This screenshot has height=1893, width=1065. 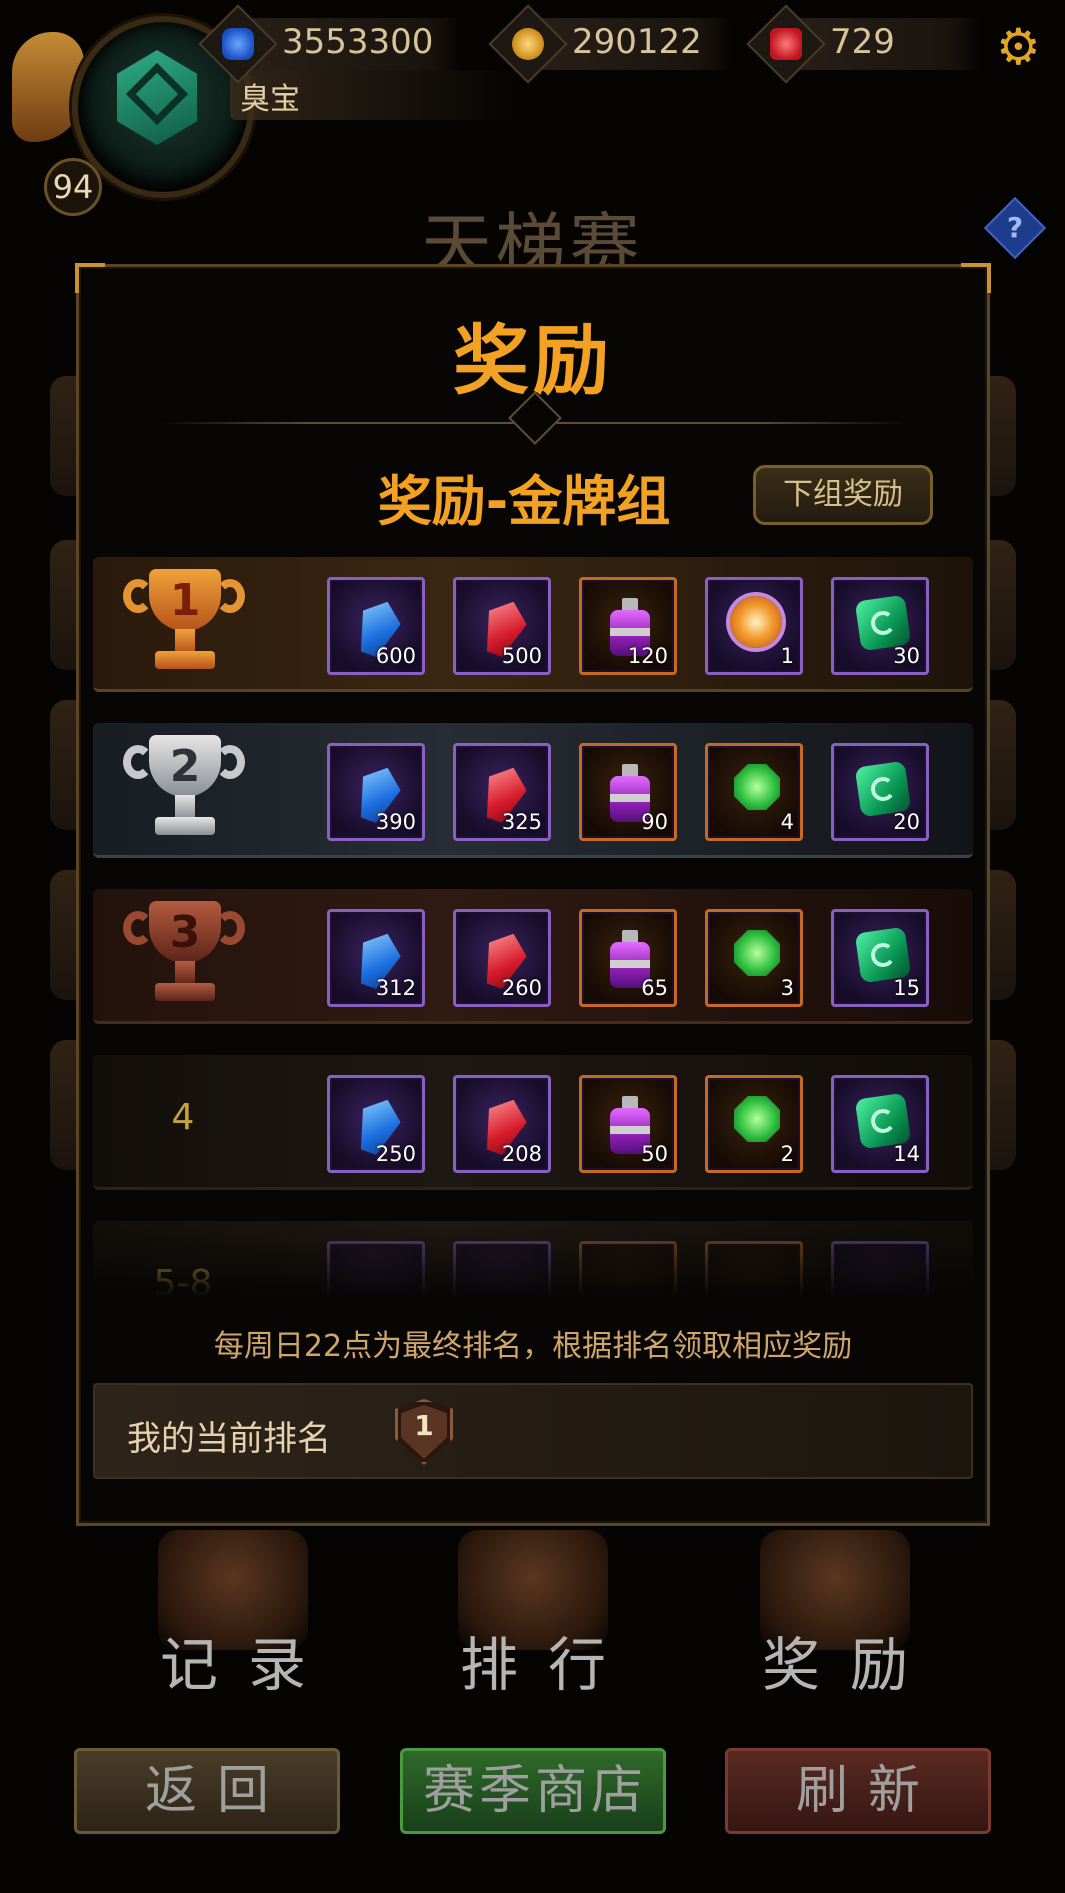 What do you see at coordinates (647, 656) in the screenshot?
I see `item-count: 120` at bounding box center [647, 656].